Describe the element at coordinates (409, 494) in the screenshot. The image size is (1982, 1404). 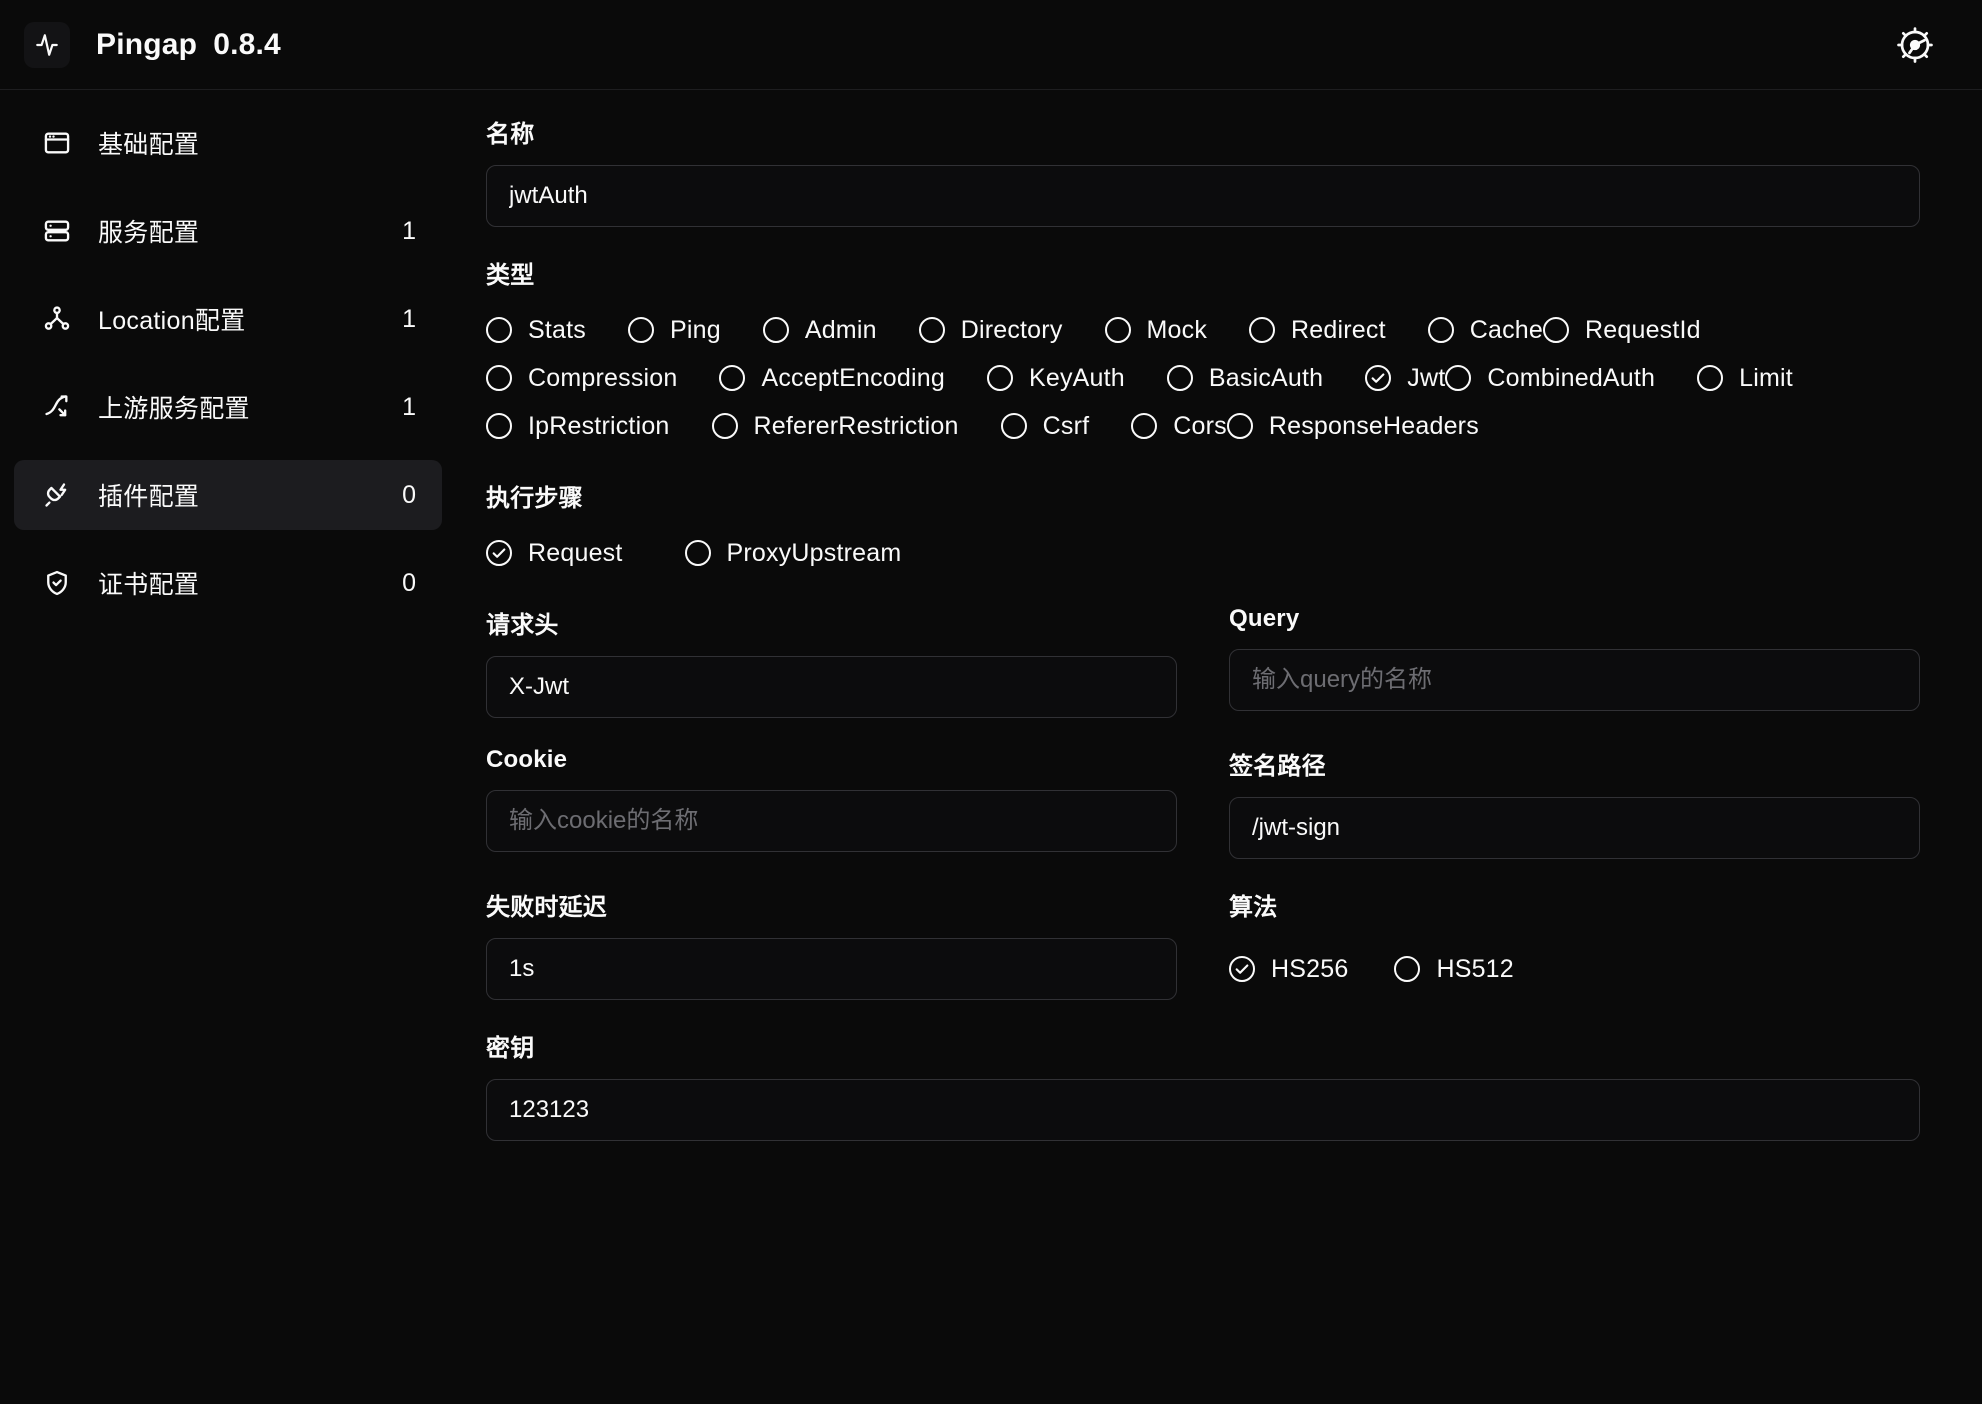
I see `sidebar-item-count: 0` at that location.